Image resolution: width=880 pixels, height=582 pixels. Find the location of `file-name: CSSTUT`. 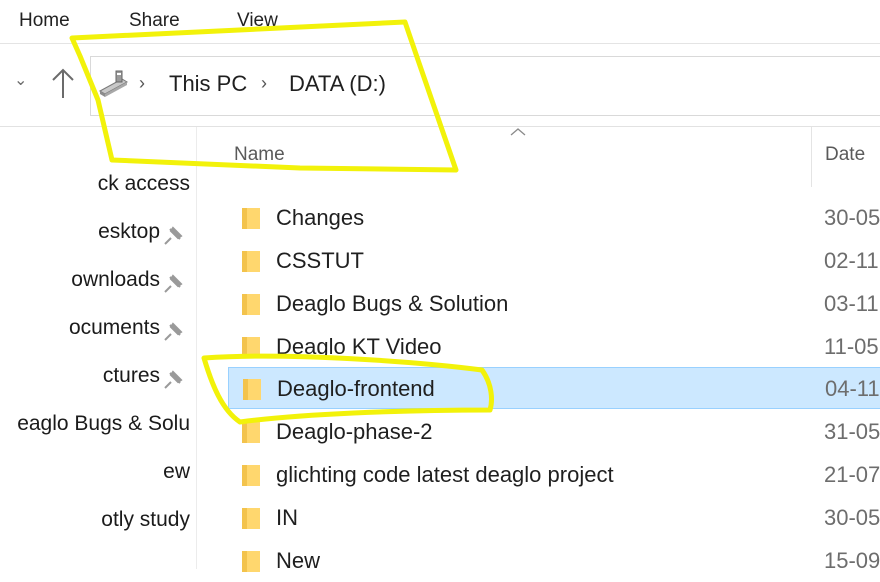

file-name: CSSTUT is located at coordinates (320, 260).